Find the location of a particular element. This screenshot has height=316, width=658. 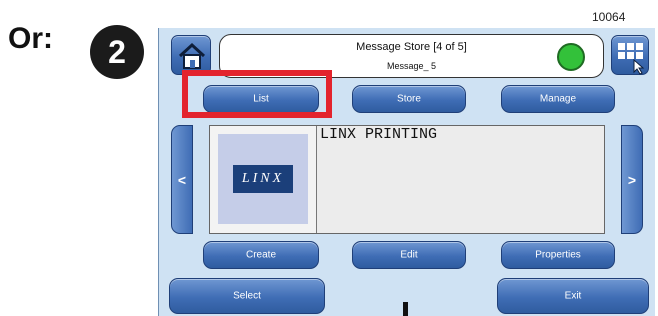

tab-manage: Manage is located at coordinates (558, 99).